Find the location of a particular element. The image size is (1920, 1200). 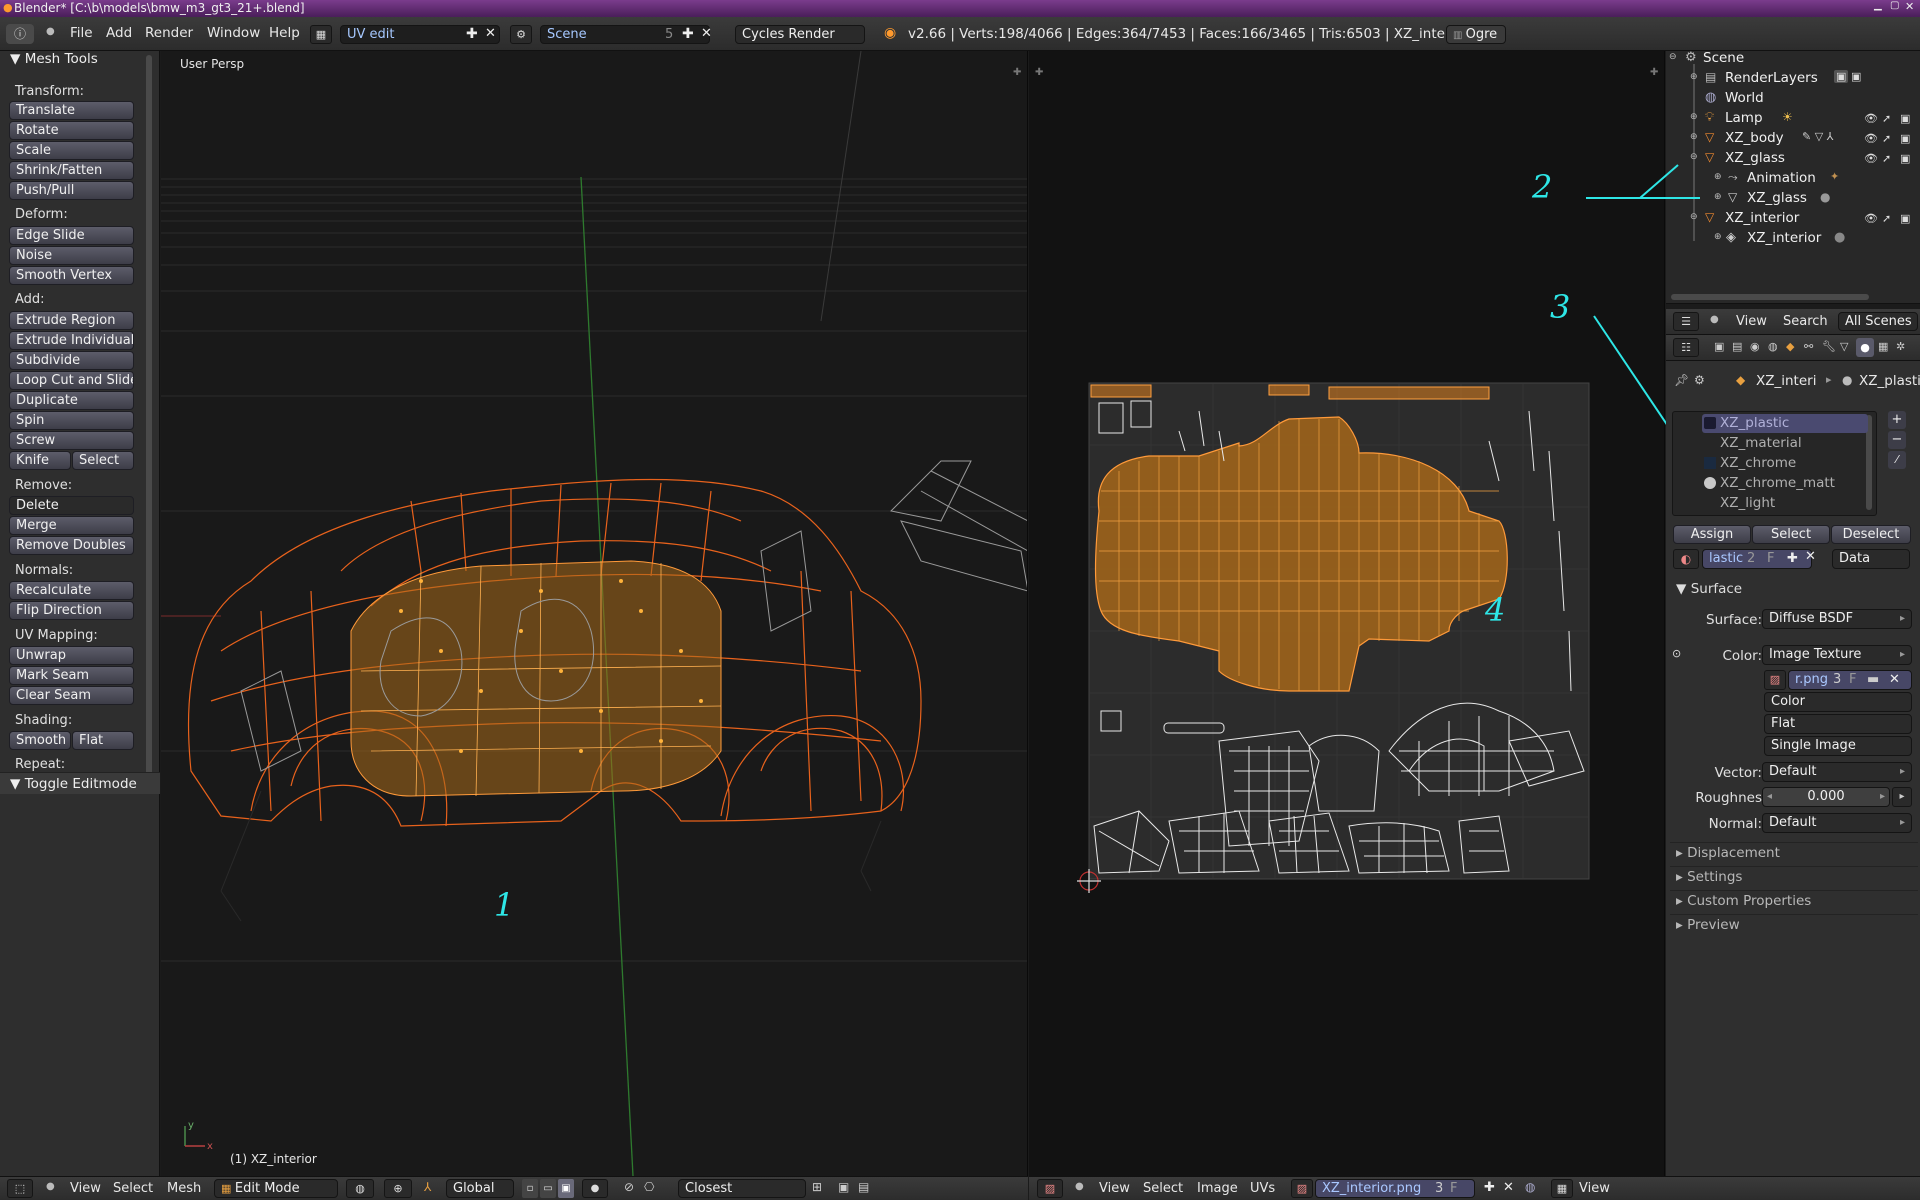

noise-button: Noise is located at coordinates (71, 255).